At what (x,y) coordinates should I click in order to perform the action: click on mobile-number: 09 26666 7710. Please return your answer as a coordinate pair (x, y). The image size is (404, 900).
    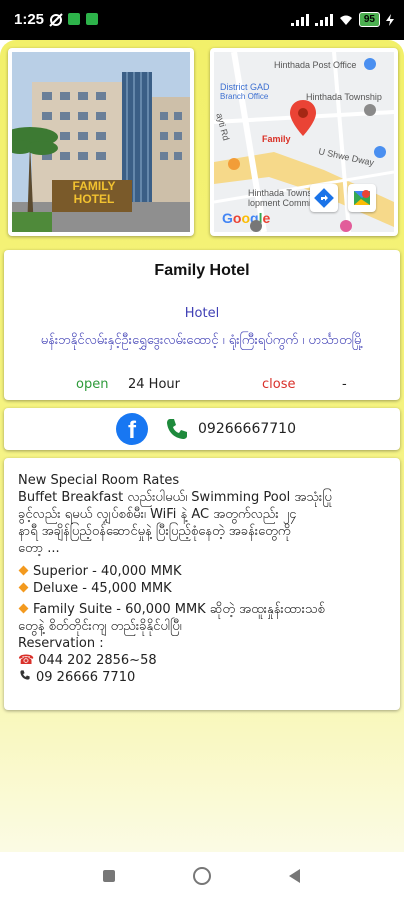
    Looking at the image, I should click on (86, 677).